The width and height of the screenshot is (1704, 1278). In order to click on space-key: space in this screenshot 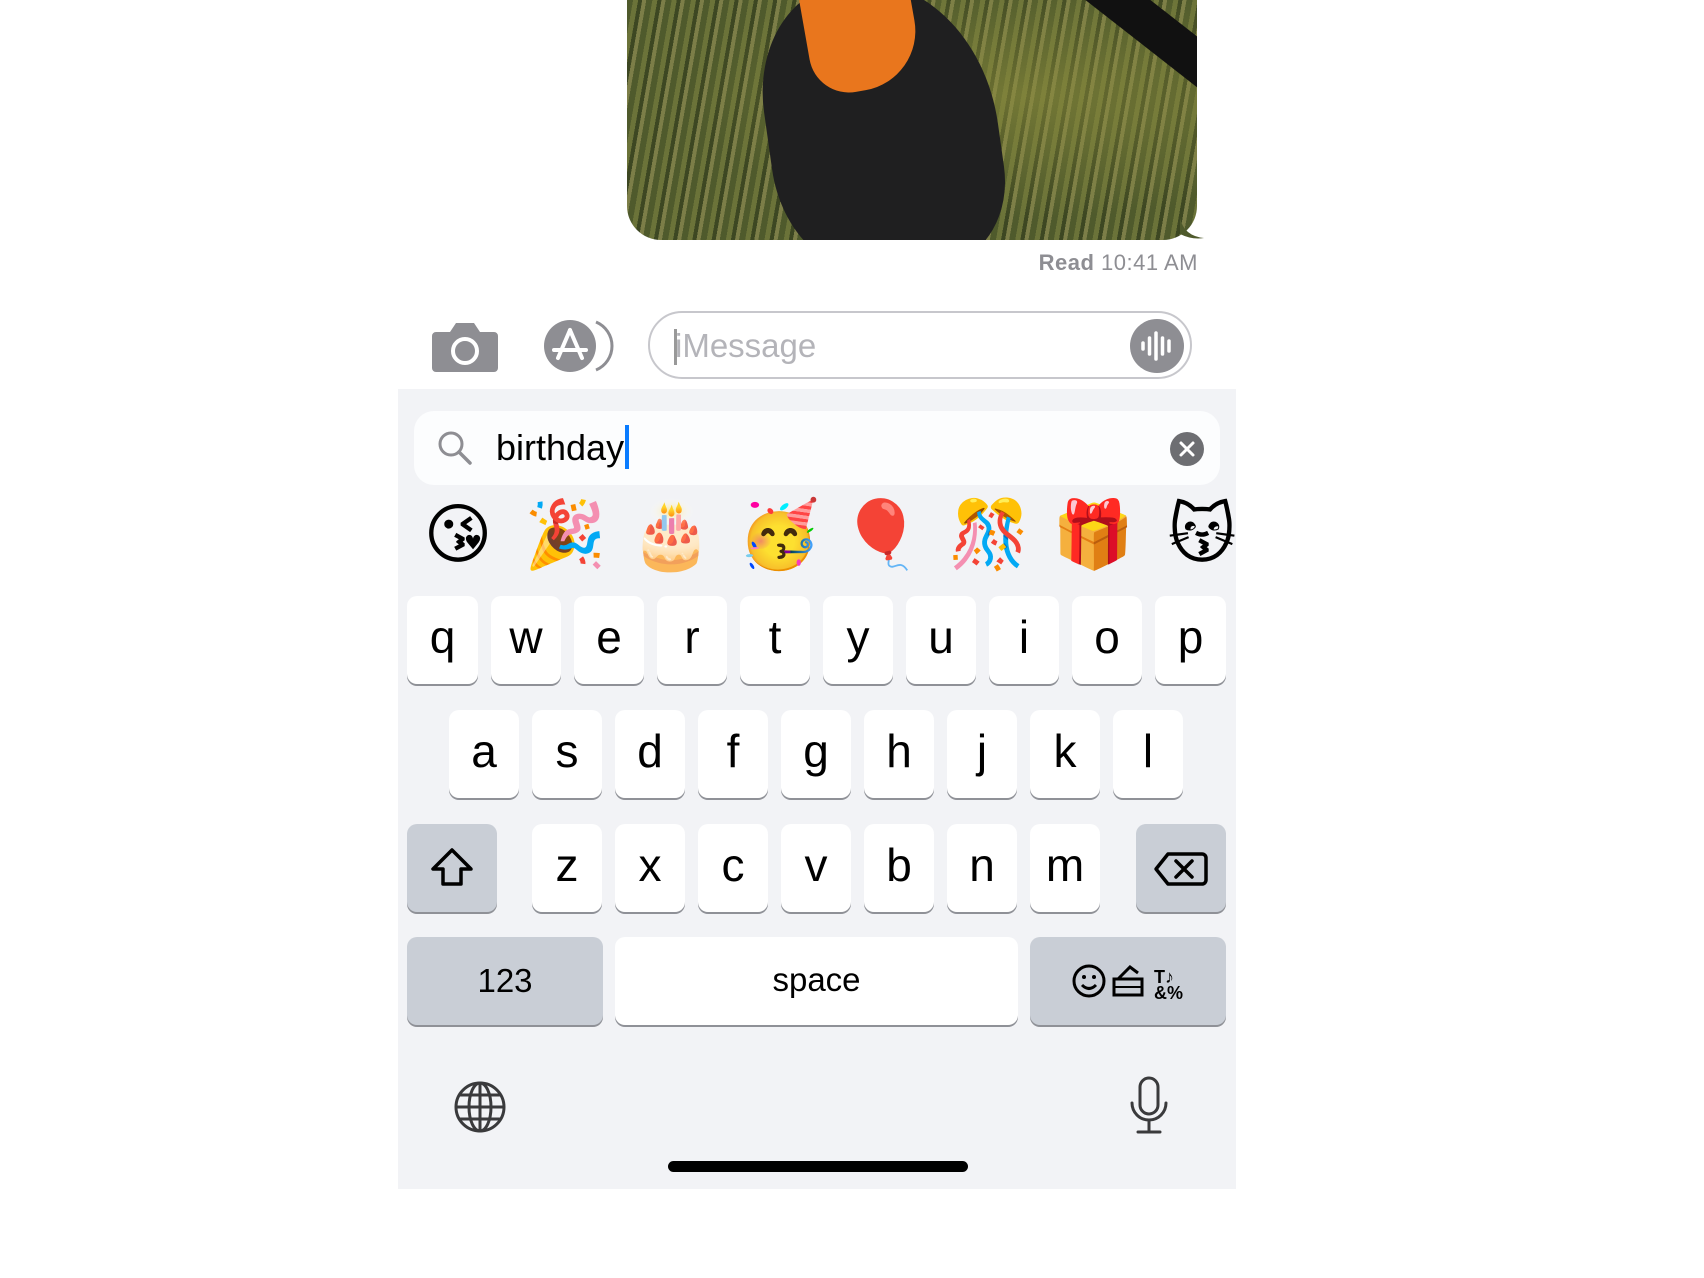, I will do `click(816, 981)`.